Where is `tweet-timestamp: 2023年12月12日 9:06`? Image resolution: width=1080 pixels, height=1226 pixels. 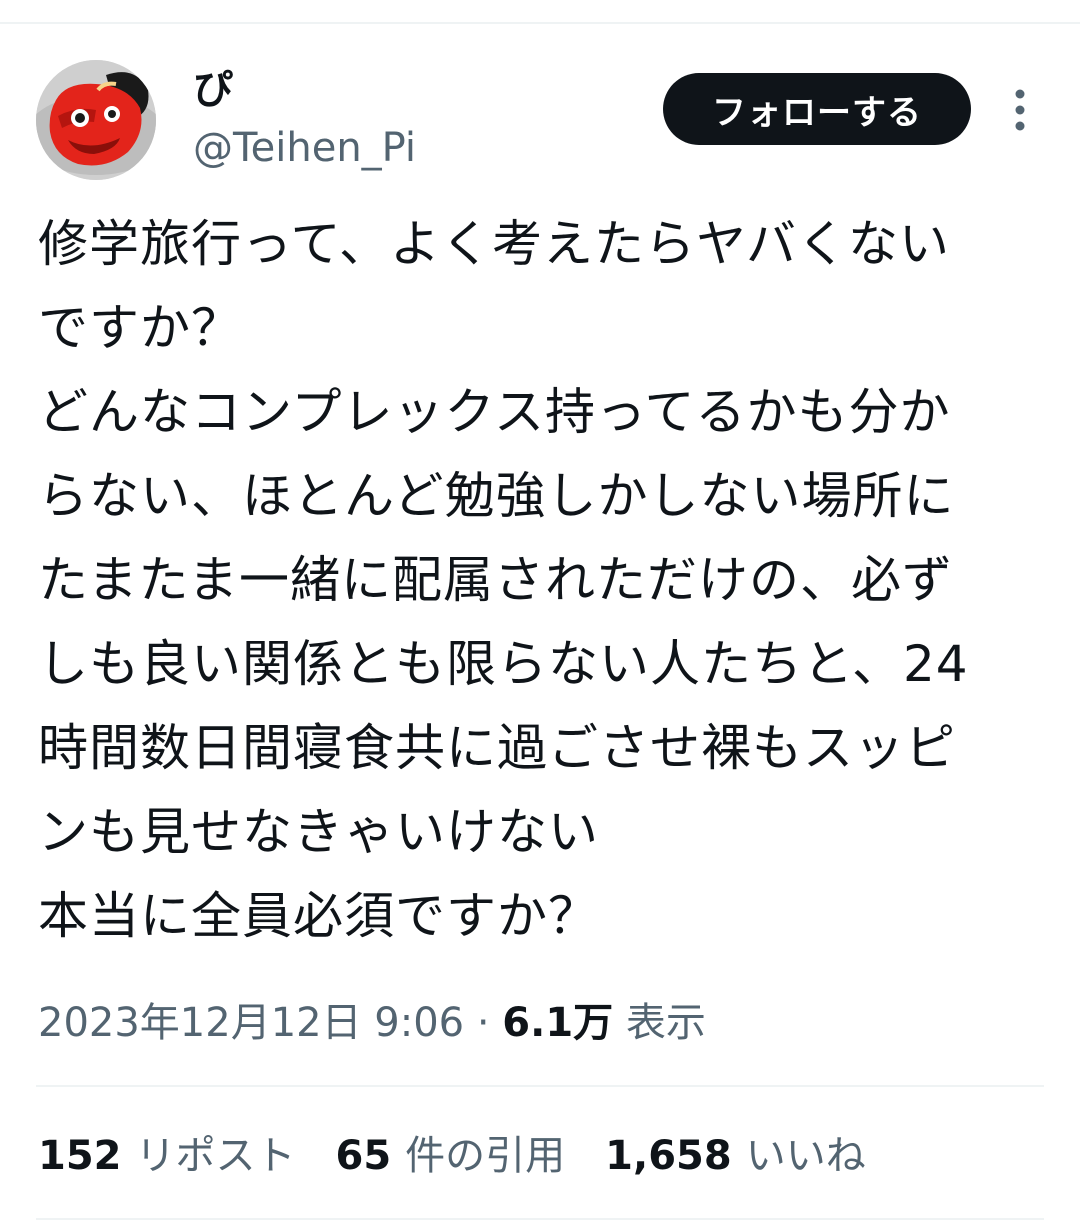
tweet-timestamp: 2023年12月12日 9:06 is located at coordinates (251, 1023).